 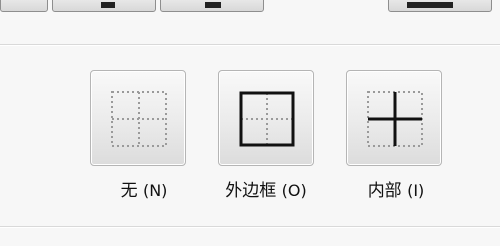 What do you see at coordinates (250, 45) in the screenshot?
I see `section-divider-top` at bounding box center [250, 45].